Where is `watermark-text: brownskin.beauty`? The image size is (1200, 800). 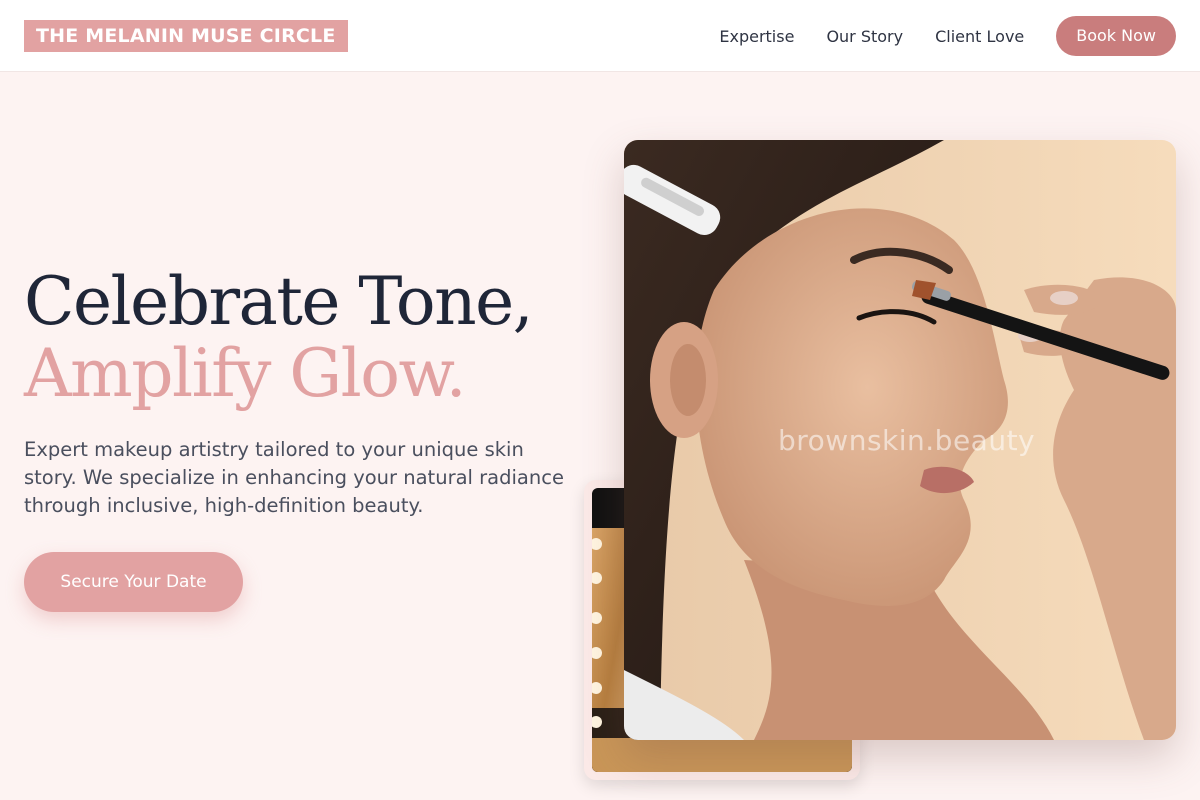 watermark-text: brownskin.beauty is located at coordinates (907, 440).